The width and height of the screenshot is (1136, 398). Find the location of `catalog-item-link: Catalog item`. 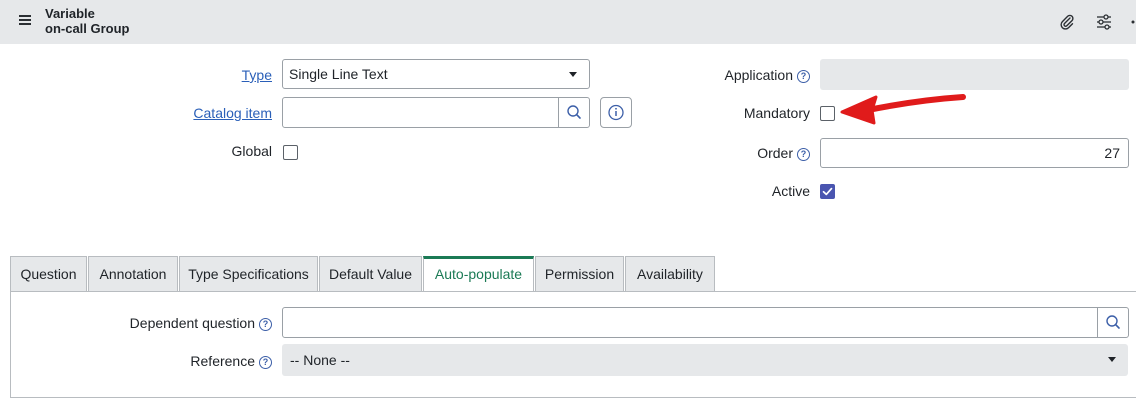

catalog-item-link: Catalog item is located at coordinates (232, 113).